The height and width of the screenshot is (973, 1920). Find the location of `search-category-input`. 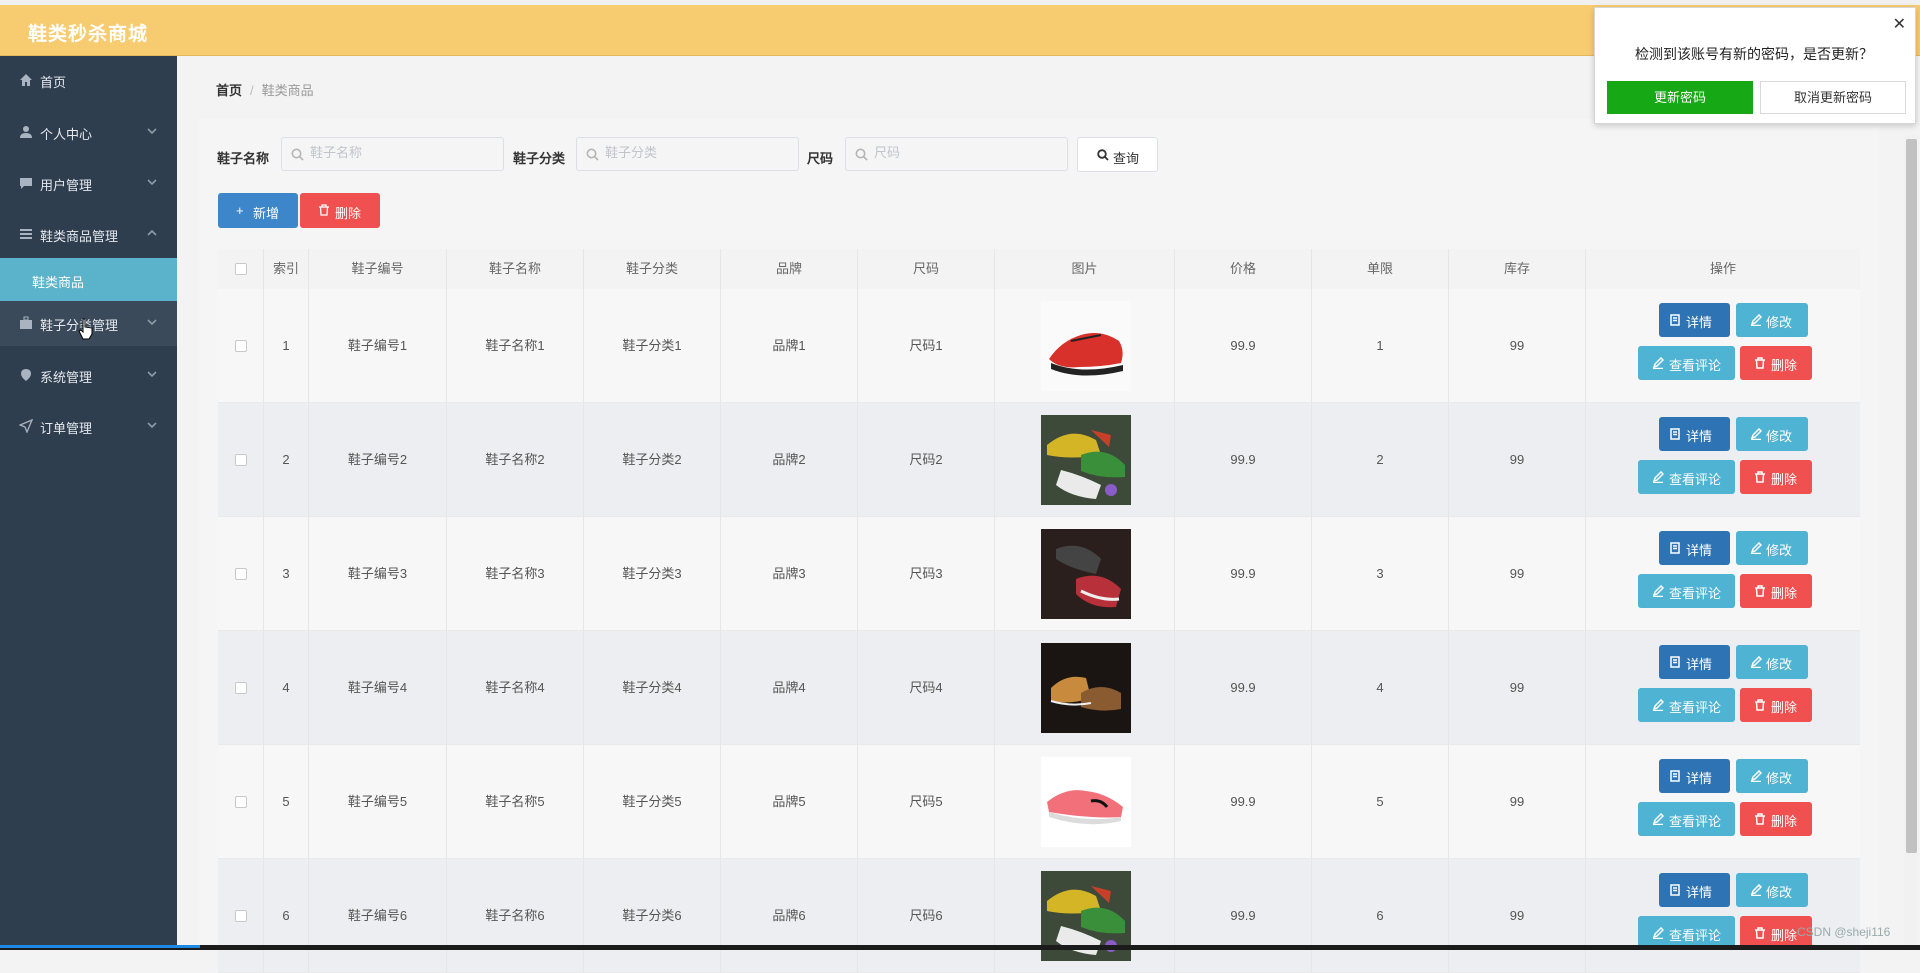

search-category-input is located at coordinates (690, 152).